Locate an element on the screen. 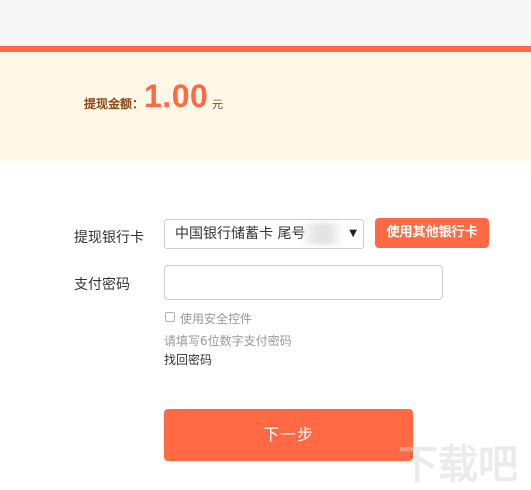  bank-card-select: 中国银行储蓄卡 尾号 ▼ is located at coordinates (264, 234).